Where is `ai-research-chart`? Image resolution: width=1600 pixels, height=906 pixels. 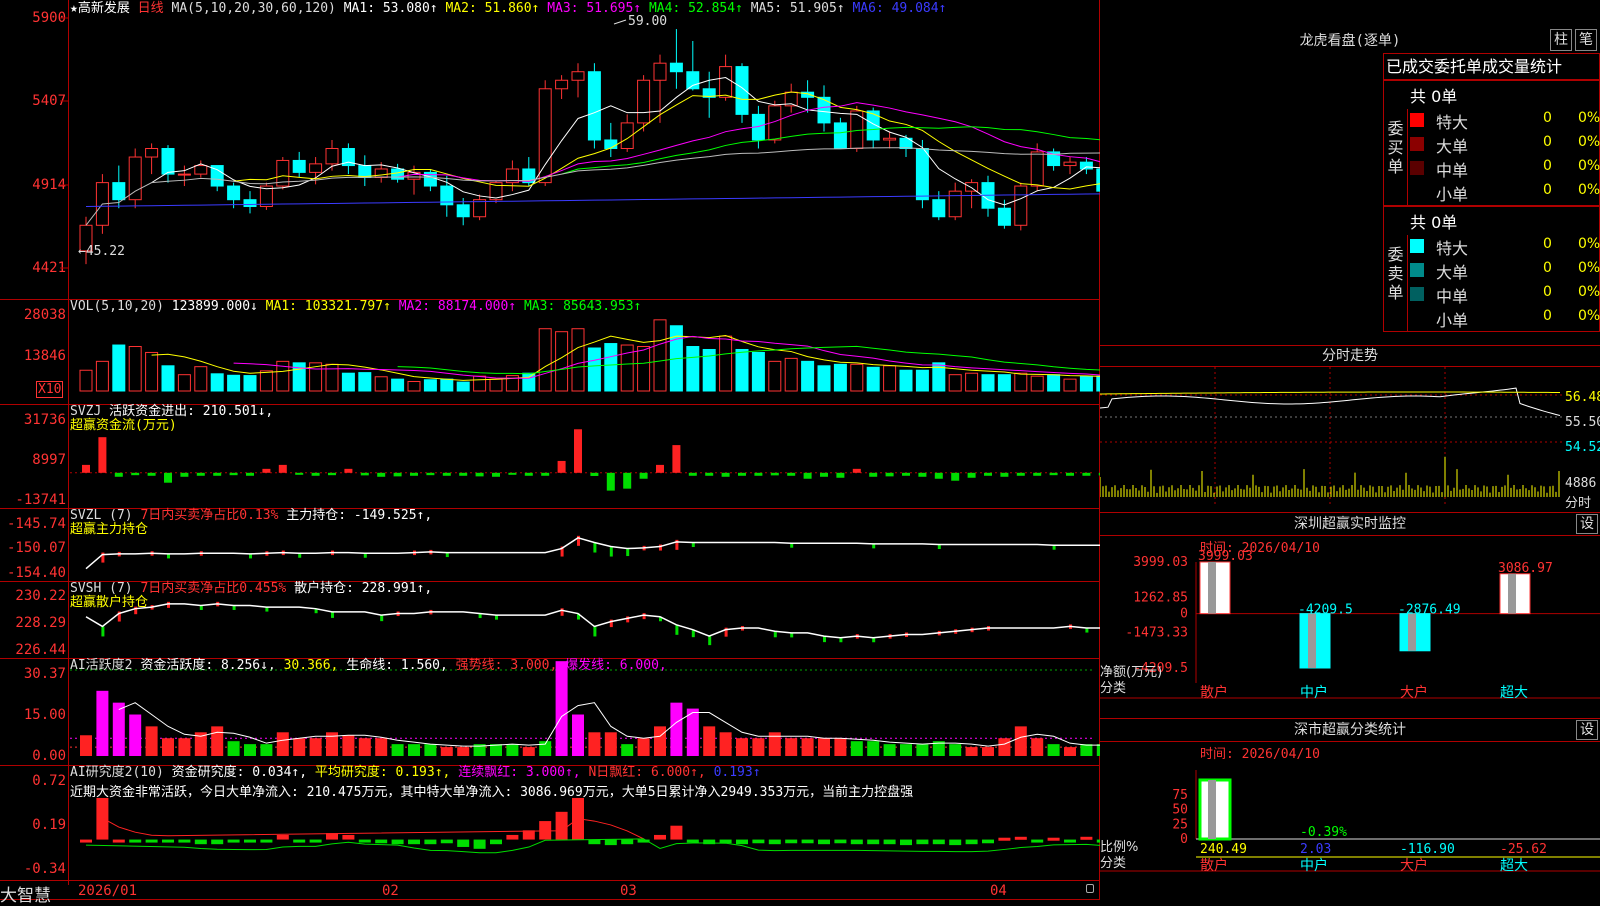 ai-research-chart is located at coordinates (550, 822).